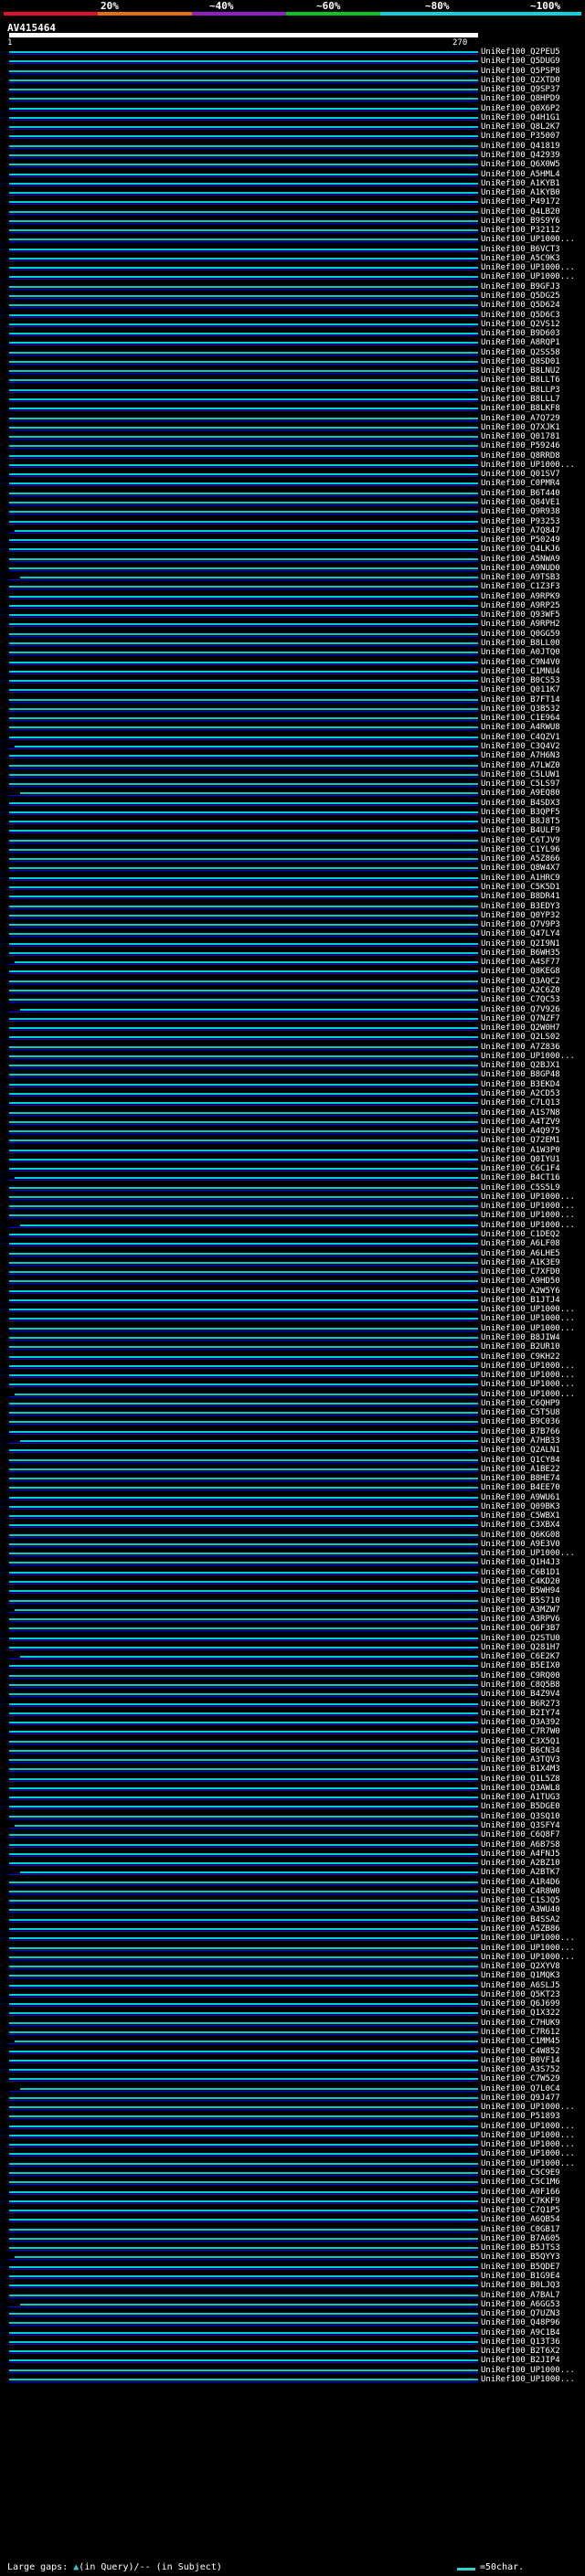  What do you see at coordinates (520, 933) in the screenshot?
I see `hit-label-link: UniRef100_Q47LY4` at bounding box center [520, 933].